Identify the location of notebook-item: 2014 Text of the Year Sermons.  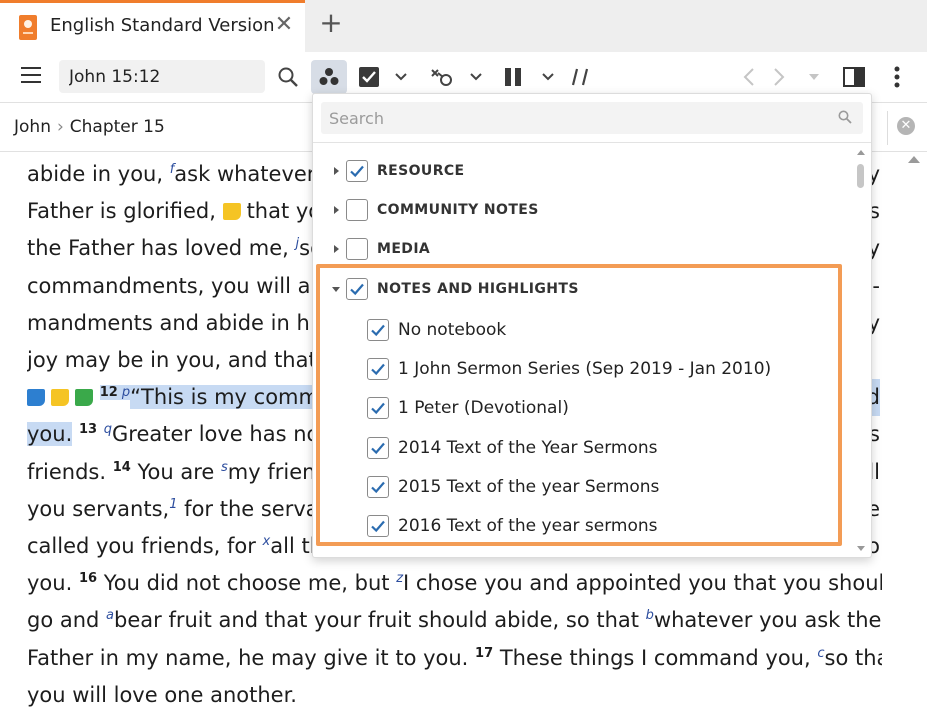
(512, 448).